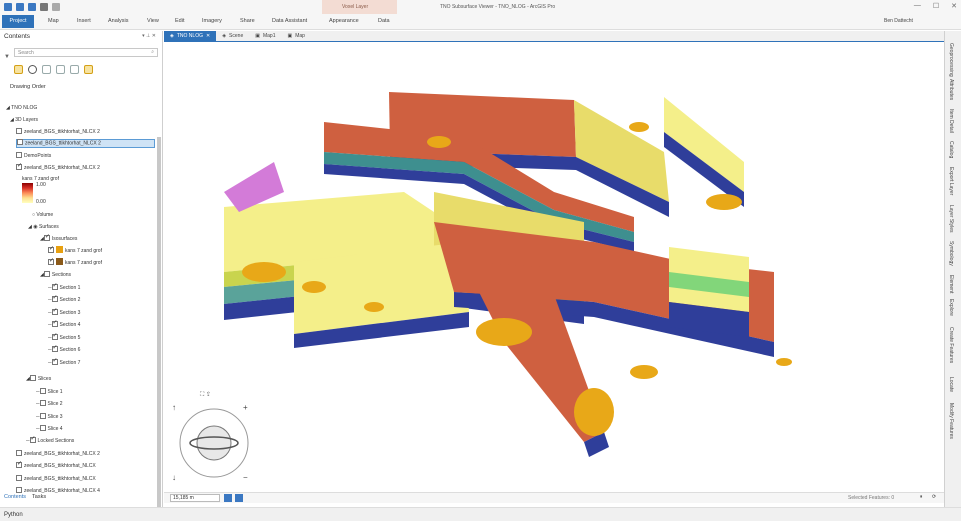 This screenshot has width=961, height=521. Describe the element at coordinates (49, 417) in the screenshot. I see `slice-item: ─ Slice 3` at that location.